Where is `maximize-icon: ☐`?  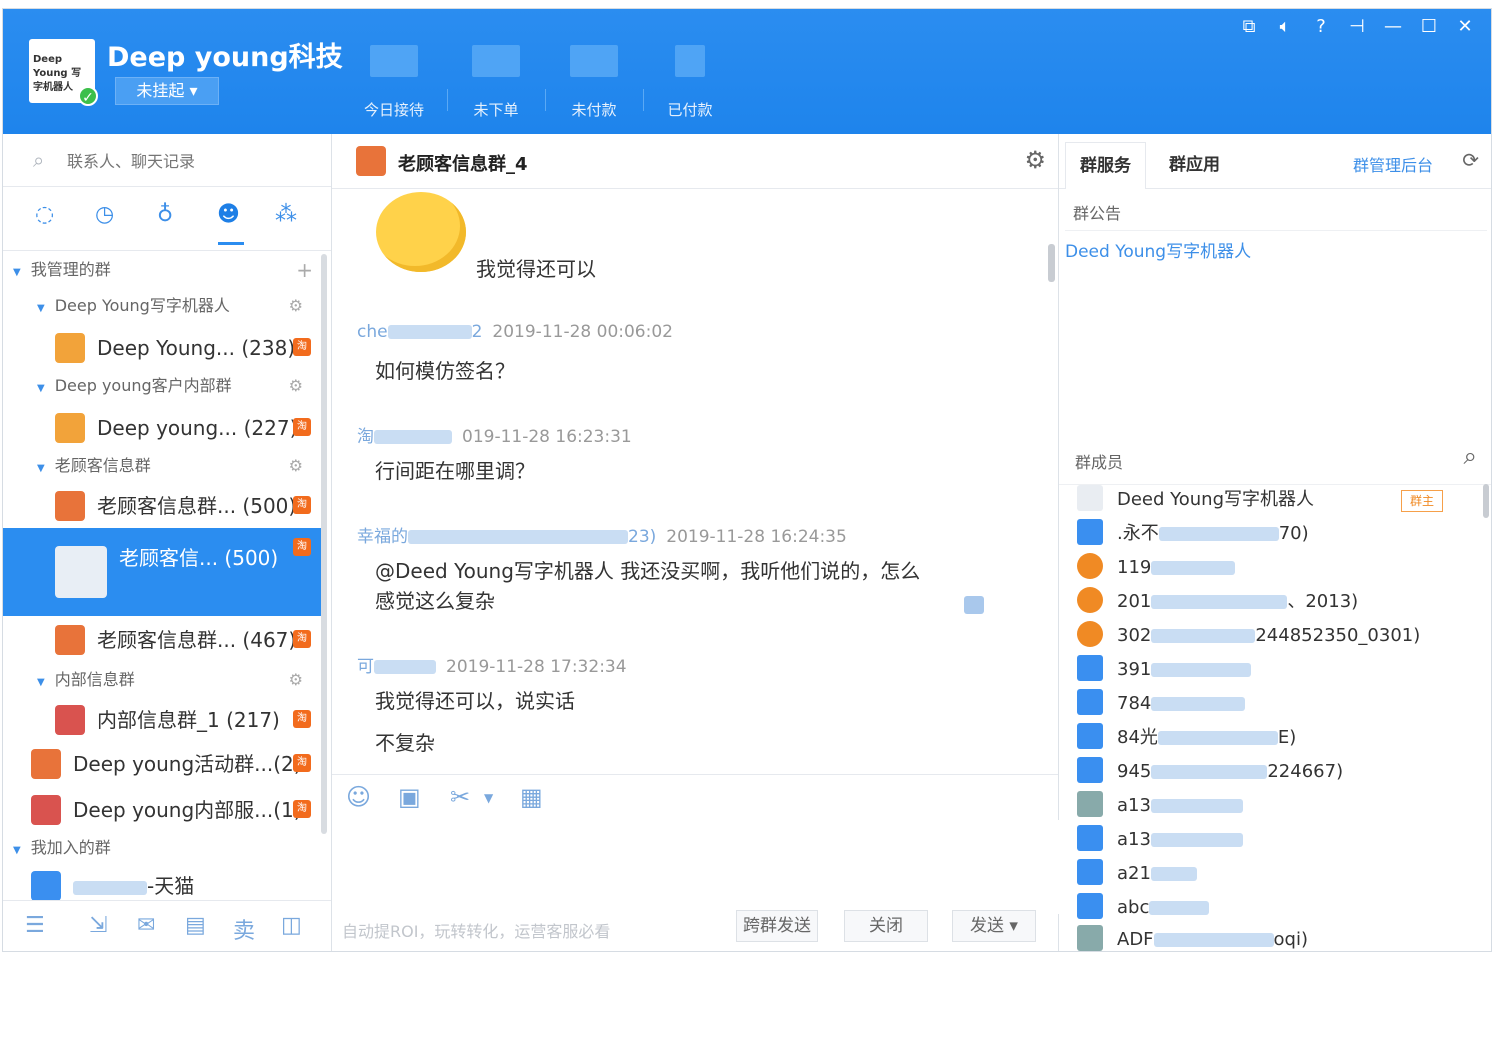
maximize-icon: ☐ is located at coordinates (1429, 27).